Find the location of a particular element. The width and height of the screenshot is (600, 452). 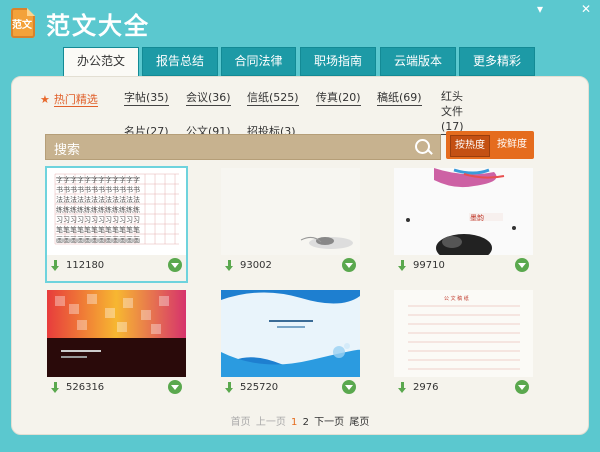

svg-text: 画画画画画画画画画画画画 is located at coordinates (98, 240).